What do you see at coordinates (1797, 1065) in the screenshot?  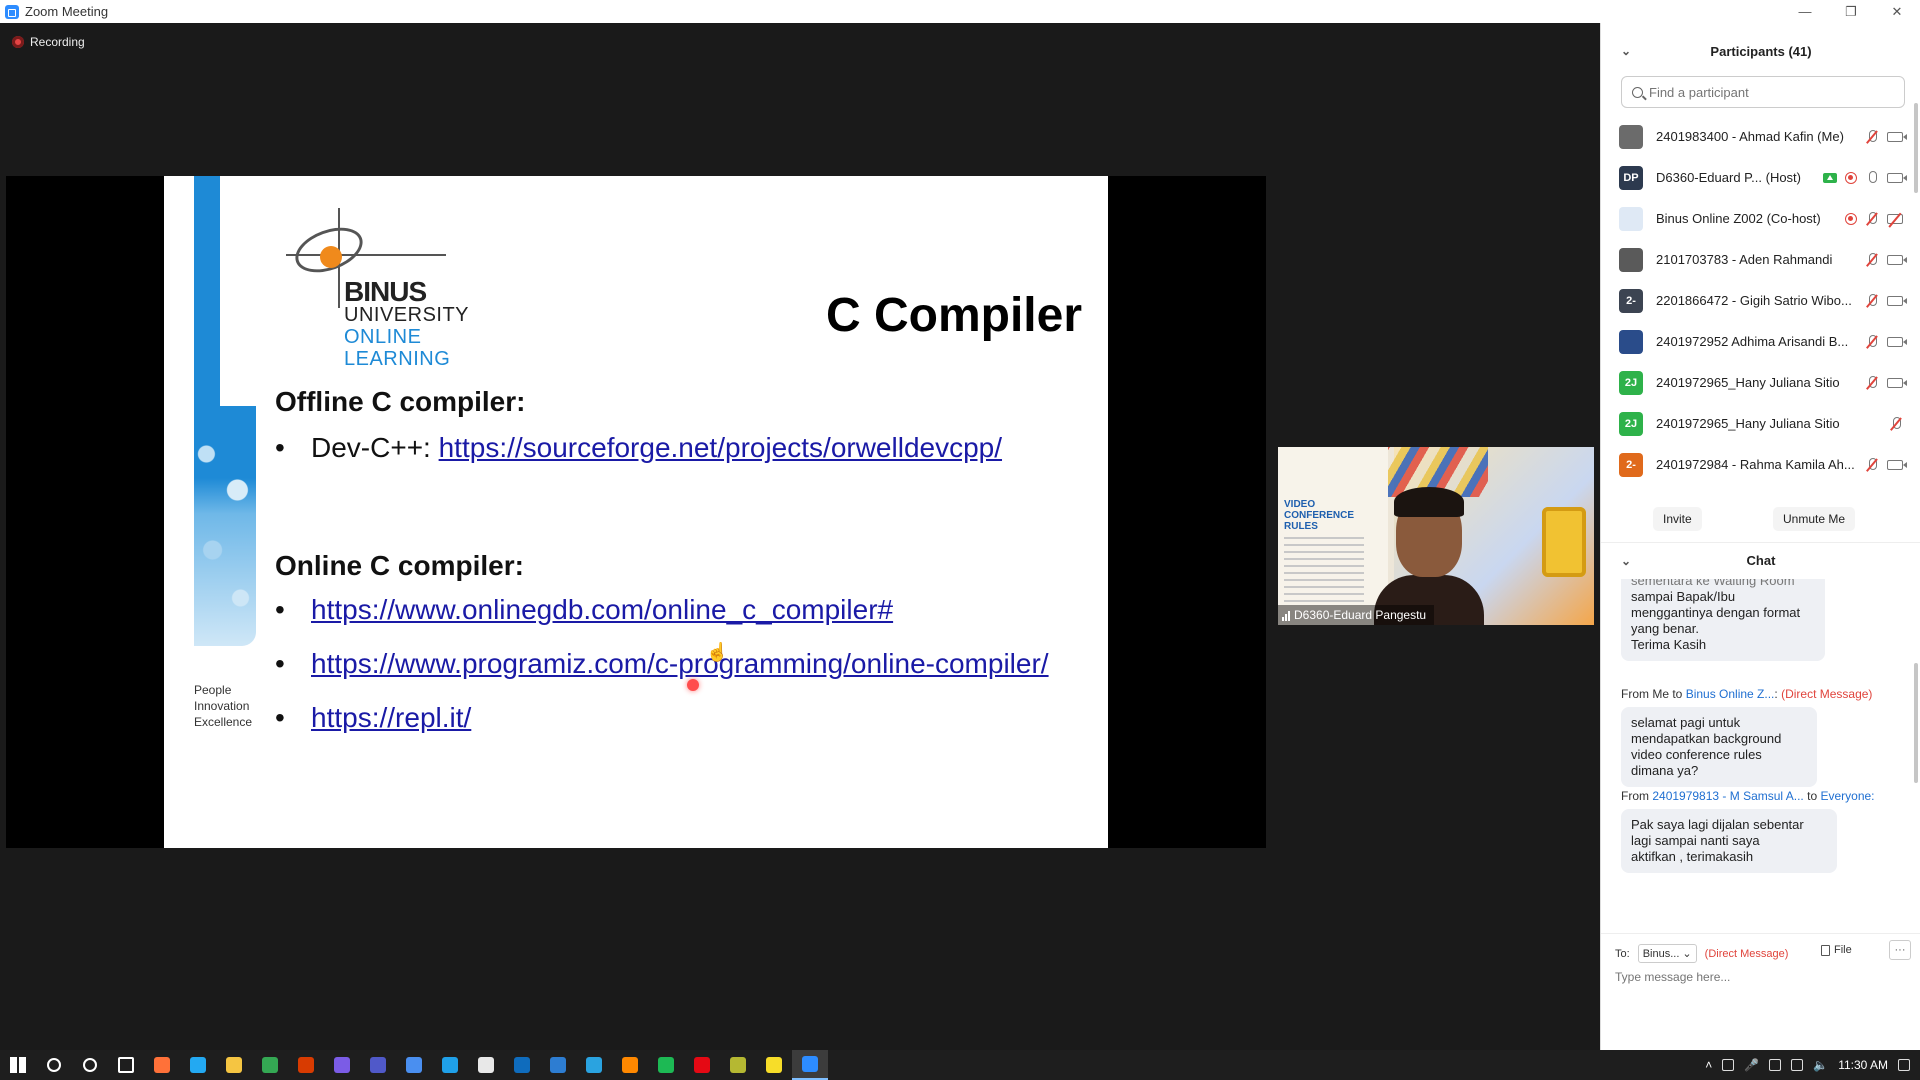 I see `battery-icon` at bounding box center [1797, 1065].